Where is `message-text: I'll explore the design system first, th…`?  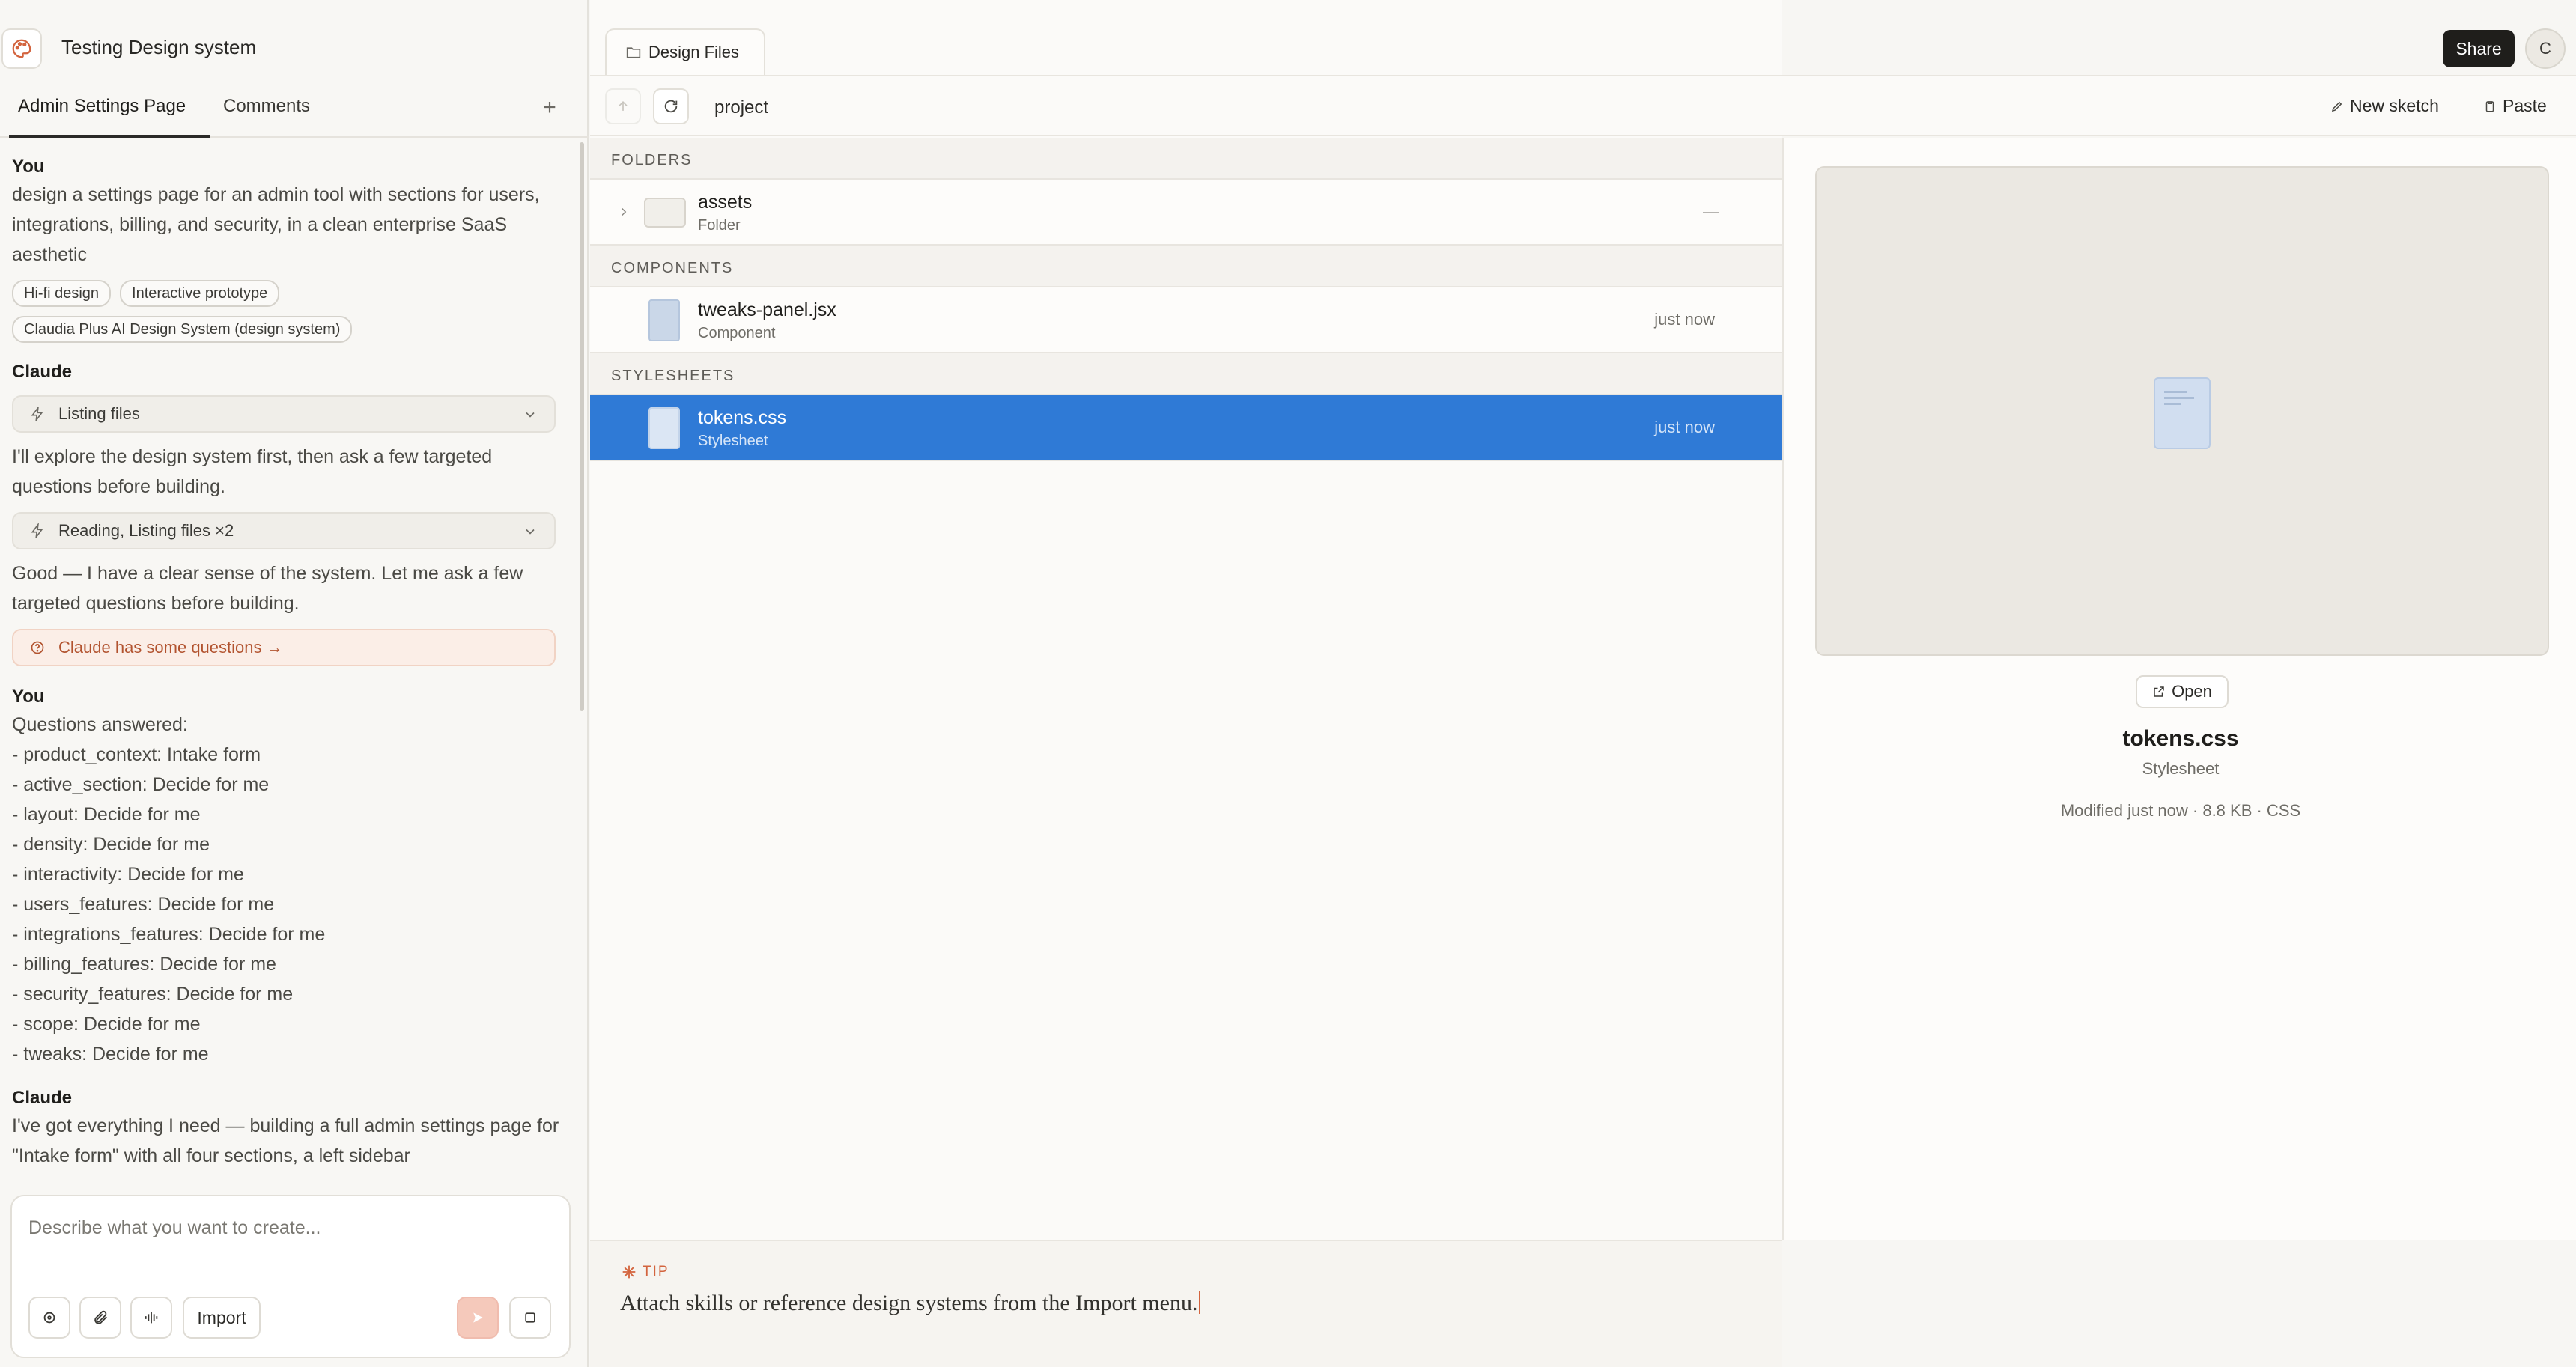 message-text: I'll explore the design system first, th… is located at coordinates (252, 471).